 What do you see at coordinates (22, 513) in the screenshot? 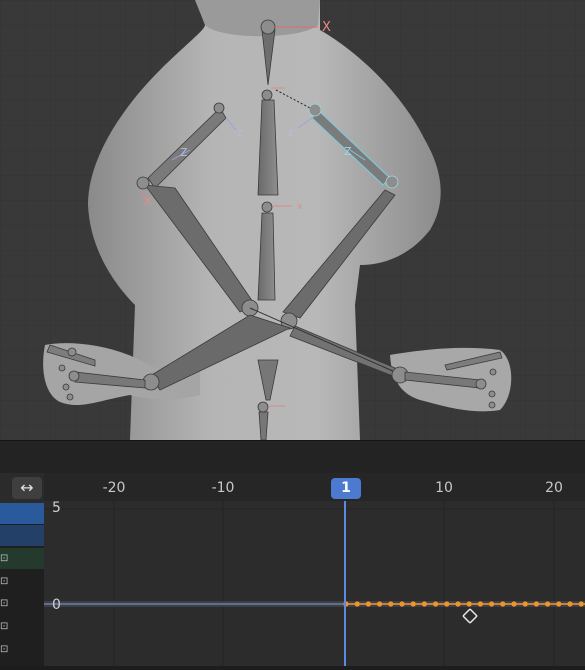
I see `channel-row-selected` at bounding box center [22, 513].